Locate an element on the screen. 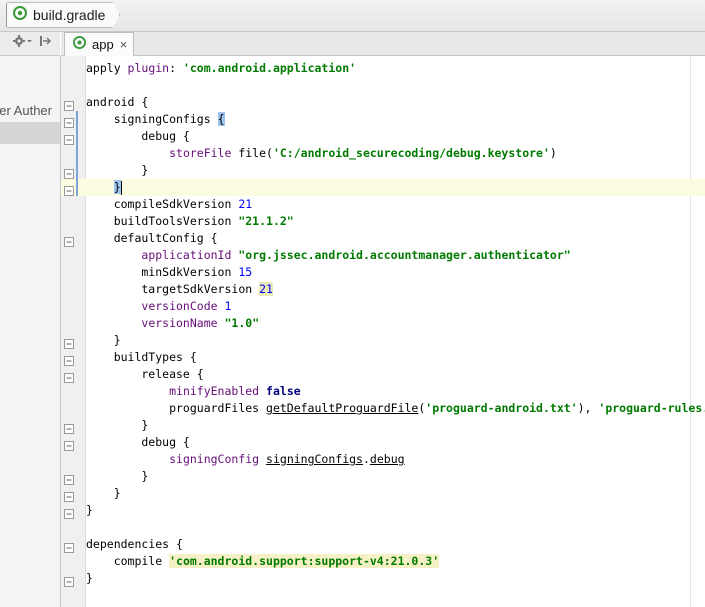 This screenshot has width=705, height=607. breadcrumb: build.gradle is located at coordinates (60, 15).